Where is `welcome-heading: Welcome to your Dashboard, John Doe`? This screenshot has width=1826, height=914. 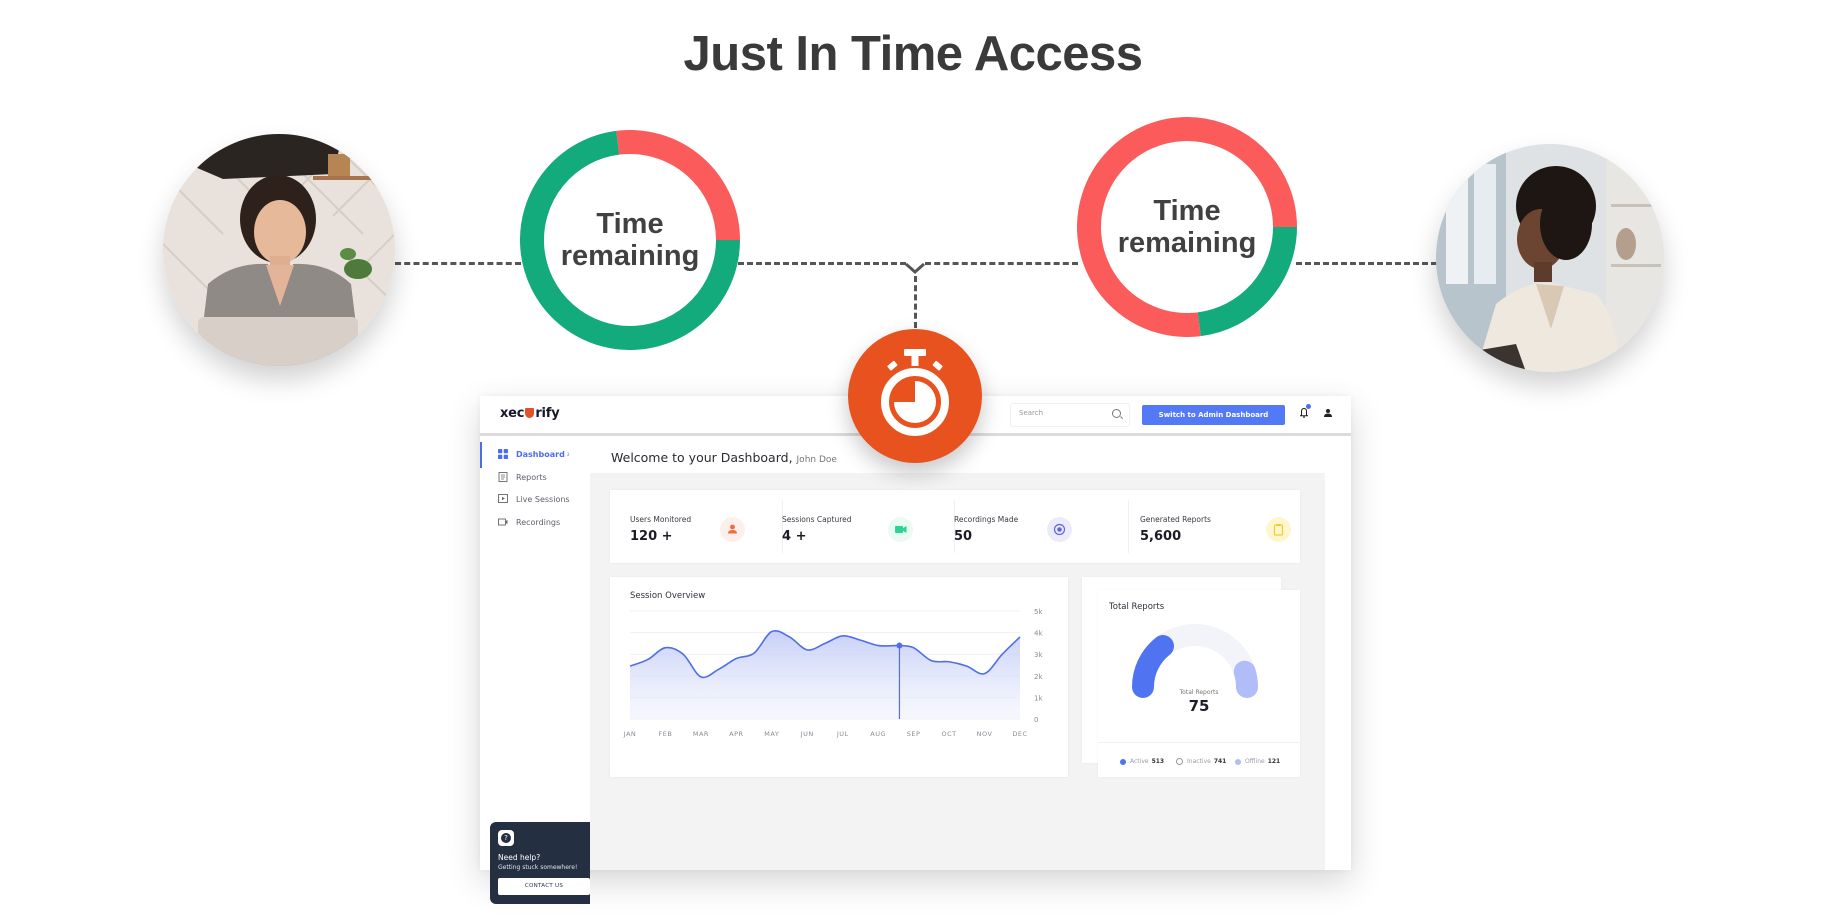 welcome-heading: Welcome to your Dashboard, John Doe is located at coordinates (724, 457).